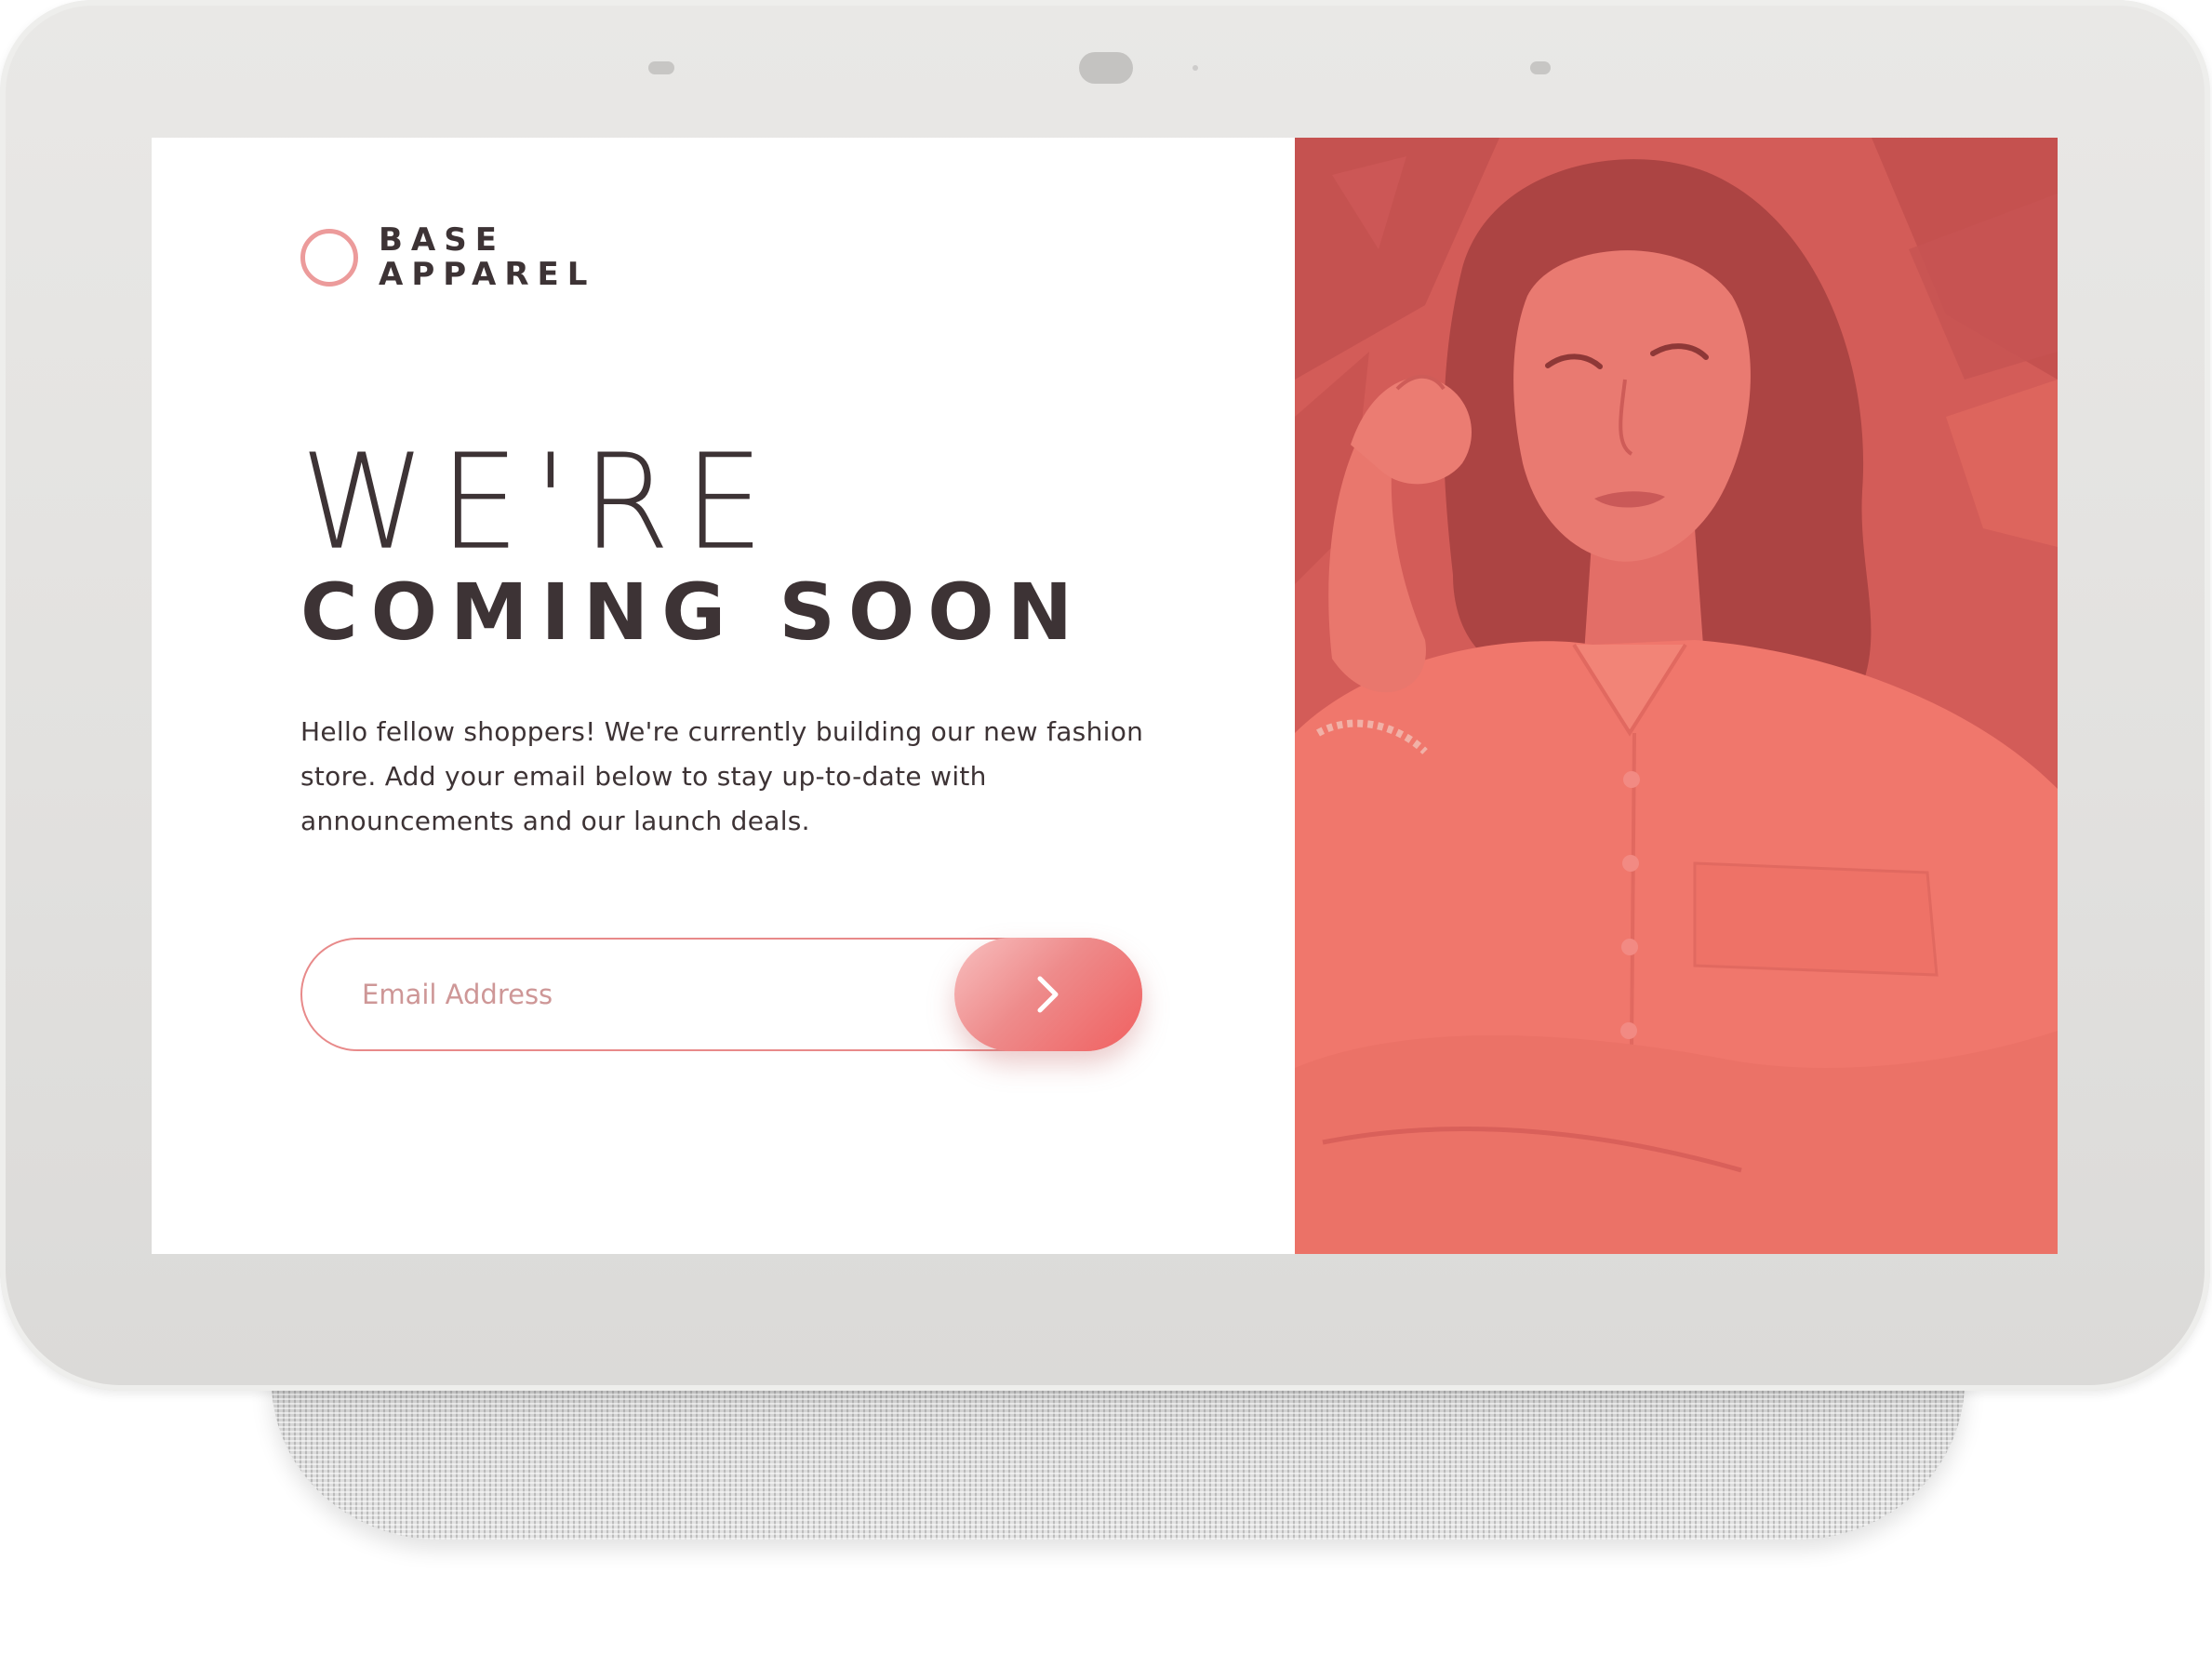 The image size is (2212, 1667). I want to click on brand-line-2: APPAREL, so click(488, 274).